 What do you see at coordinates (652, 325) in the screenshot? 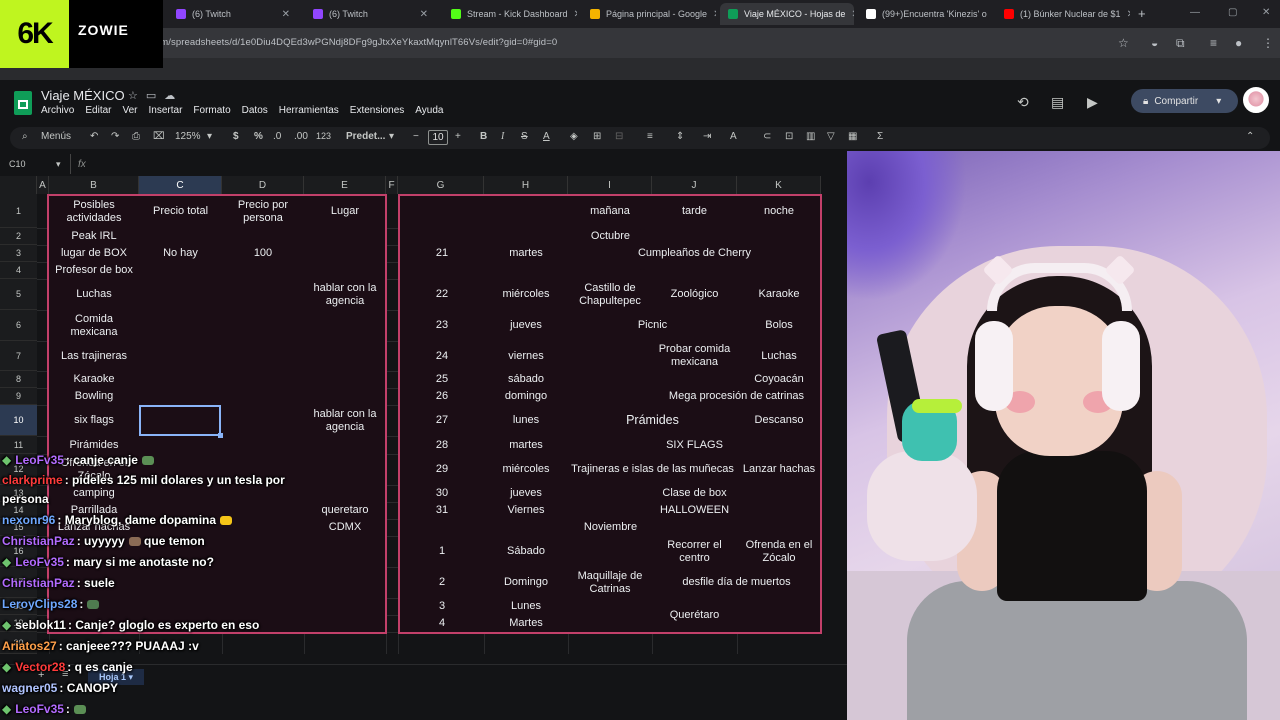
I see `plan-cell: Picnic` at bounding box center [652, 325].